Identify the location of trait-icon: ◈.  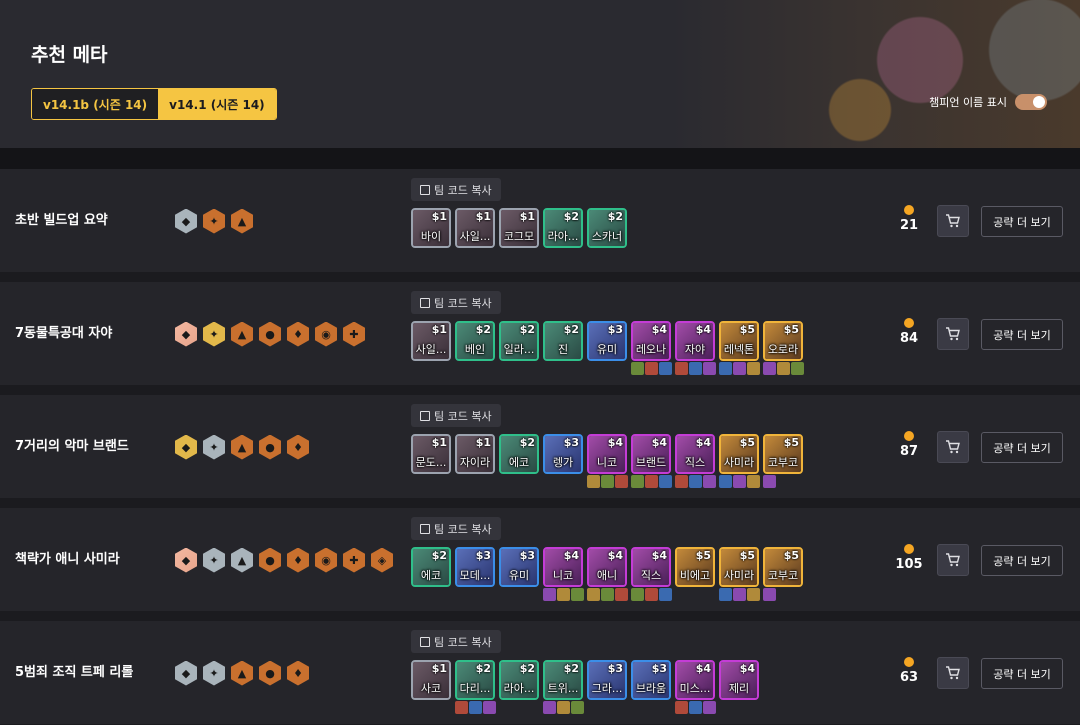
(382, 560).